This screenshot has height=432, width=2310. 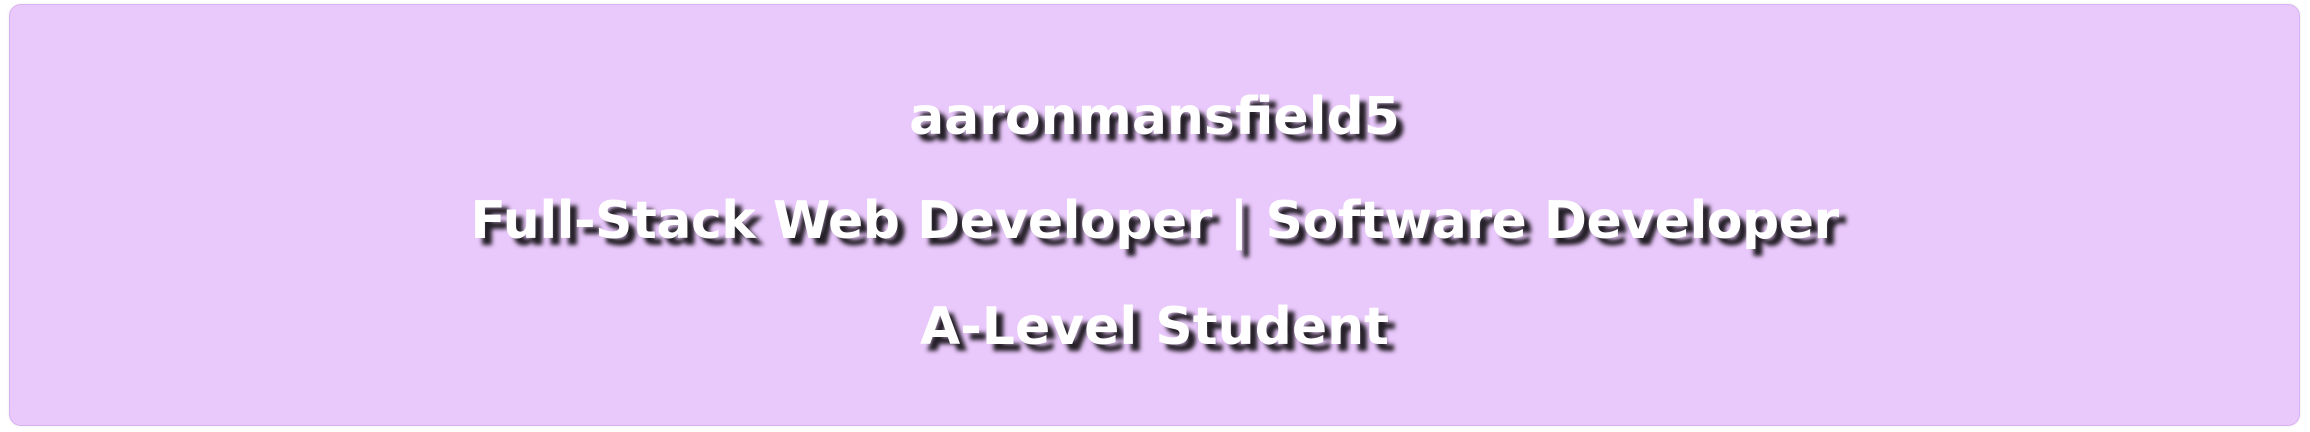 What do you see at coordinates (1154, 117) in the screenshot?
I see `username-heading: aaronmansfield5` at bounding box center [1154, 117].